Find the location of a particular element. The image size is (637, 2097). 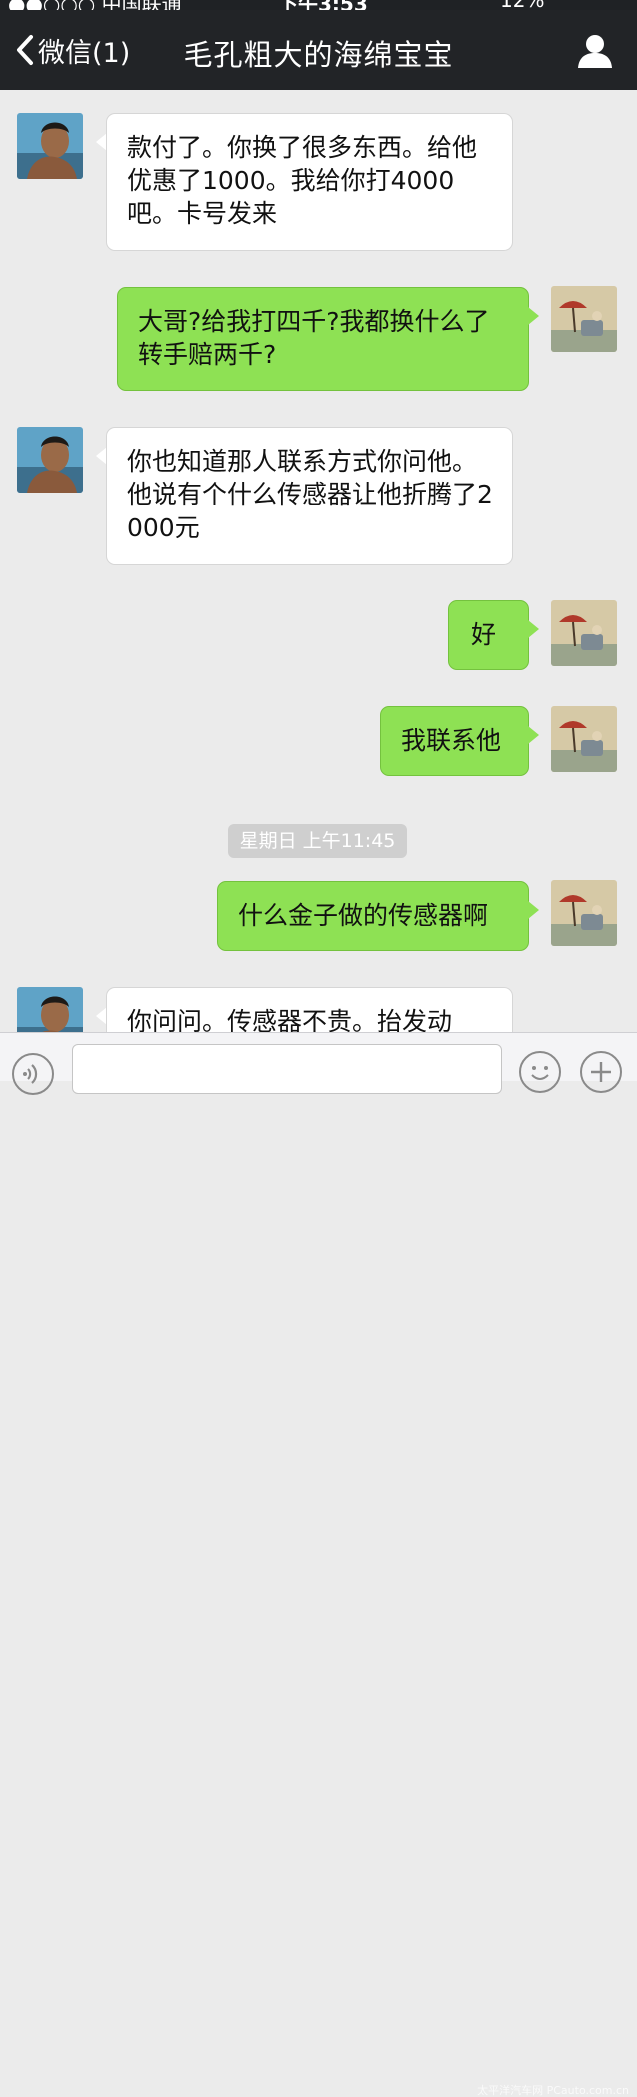

plus-icon is located at coordinates (601, 1072).